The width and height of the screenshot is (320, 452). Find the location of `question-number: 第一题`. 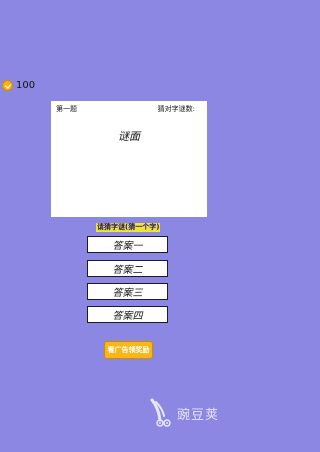

question-number: 第一题 is located at coordinates (66, 109).